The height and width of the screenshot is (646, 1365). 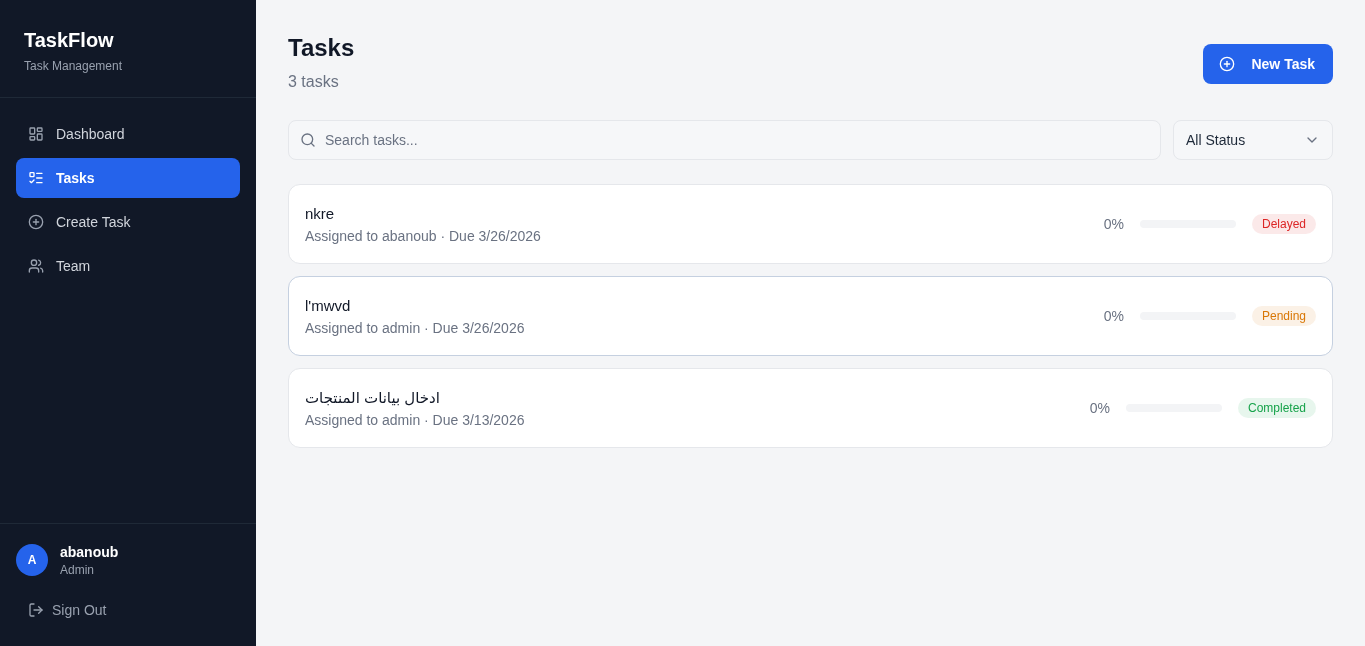 What do you see at coordinates (321, 48) in the screenshot?
I see `page-title: Tasks` at bounding box center [321, 48].